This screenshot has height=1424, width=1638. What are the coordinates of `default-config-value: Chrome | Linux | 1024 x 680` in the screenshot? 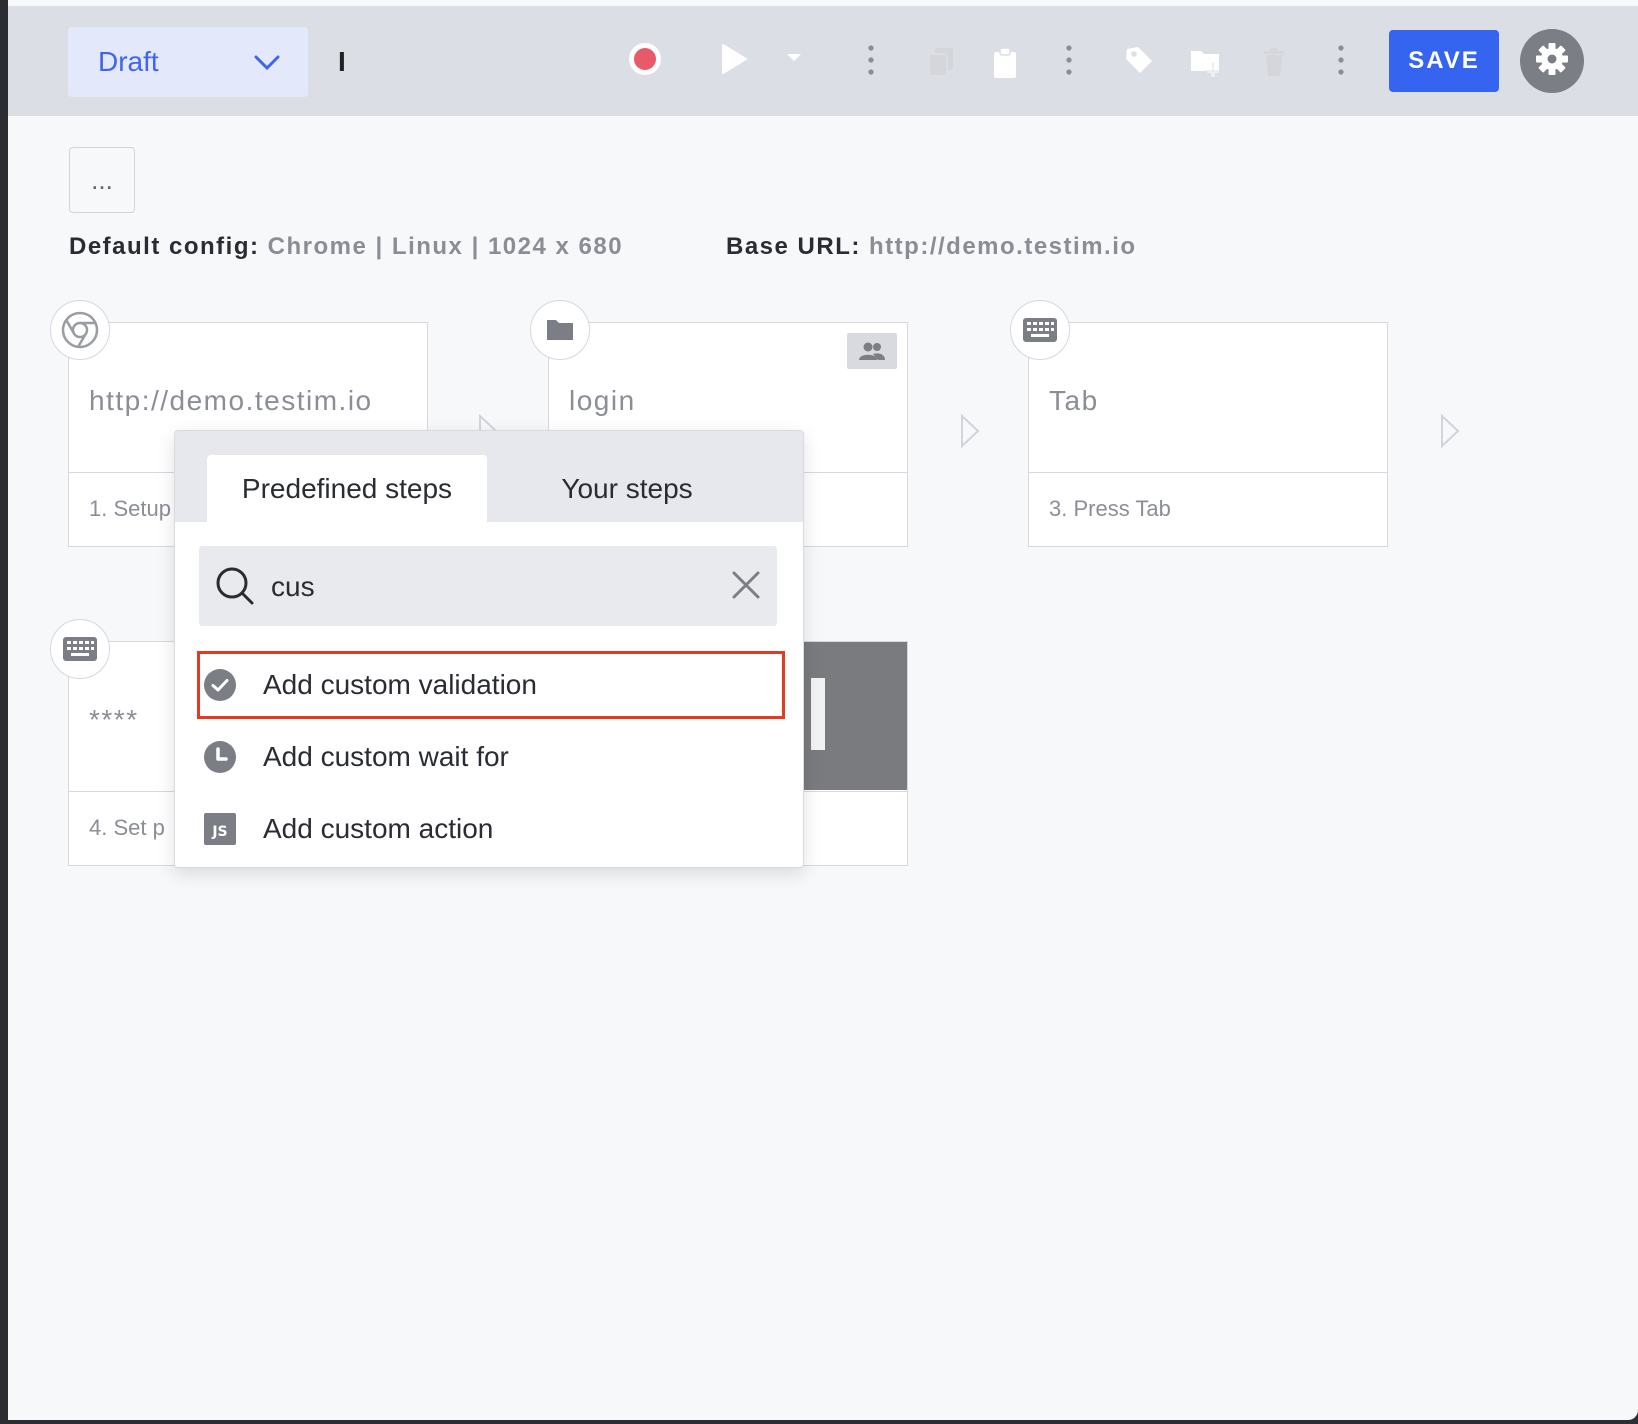 It's located at (445, 246).